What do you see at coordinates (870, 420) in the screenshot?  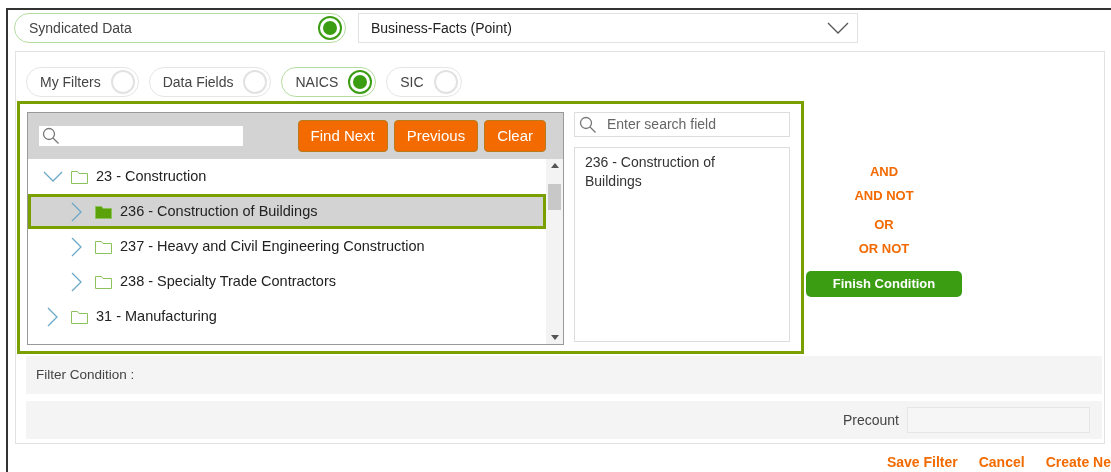 I see `precount-label: Precount` at bounding box center [870, 420].